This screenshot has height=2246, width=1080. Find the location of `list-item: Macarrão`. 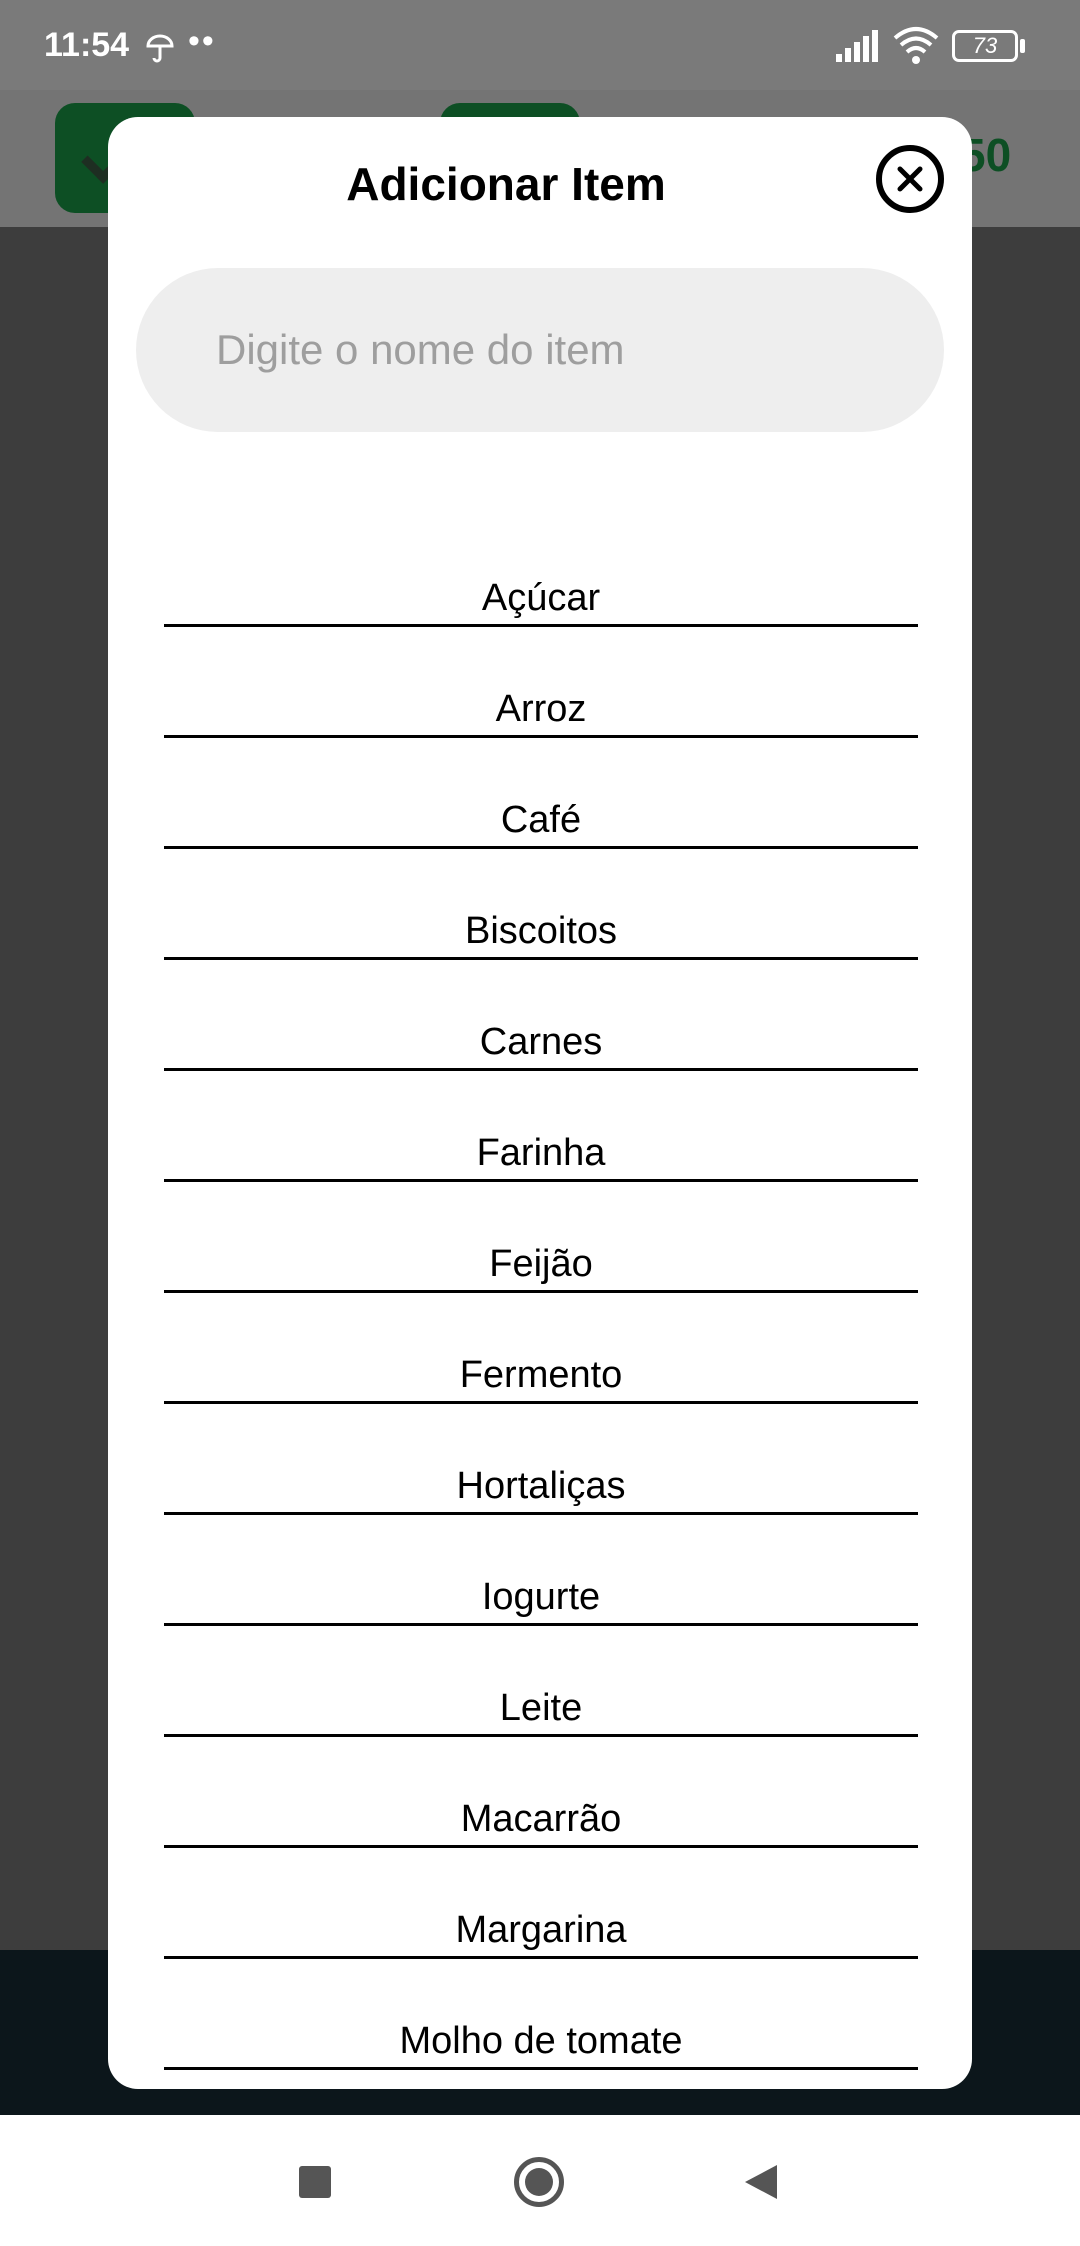

list-item: Macarrão is located at coordinates (541, 1793).